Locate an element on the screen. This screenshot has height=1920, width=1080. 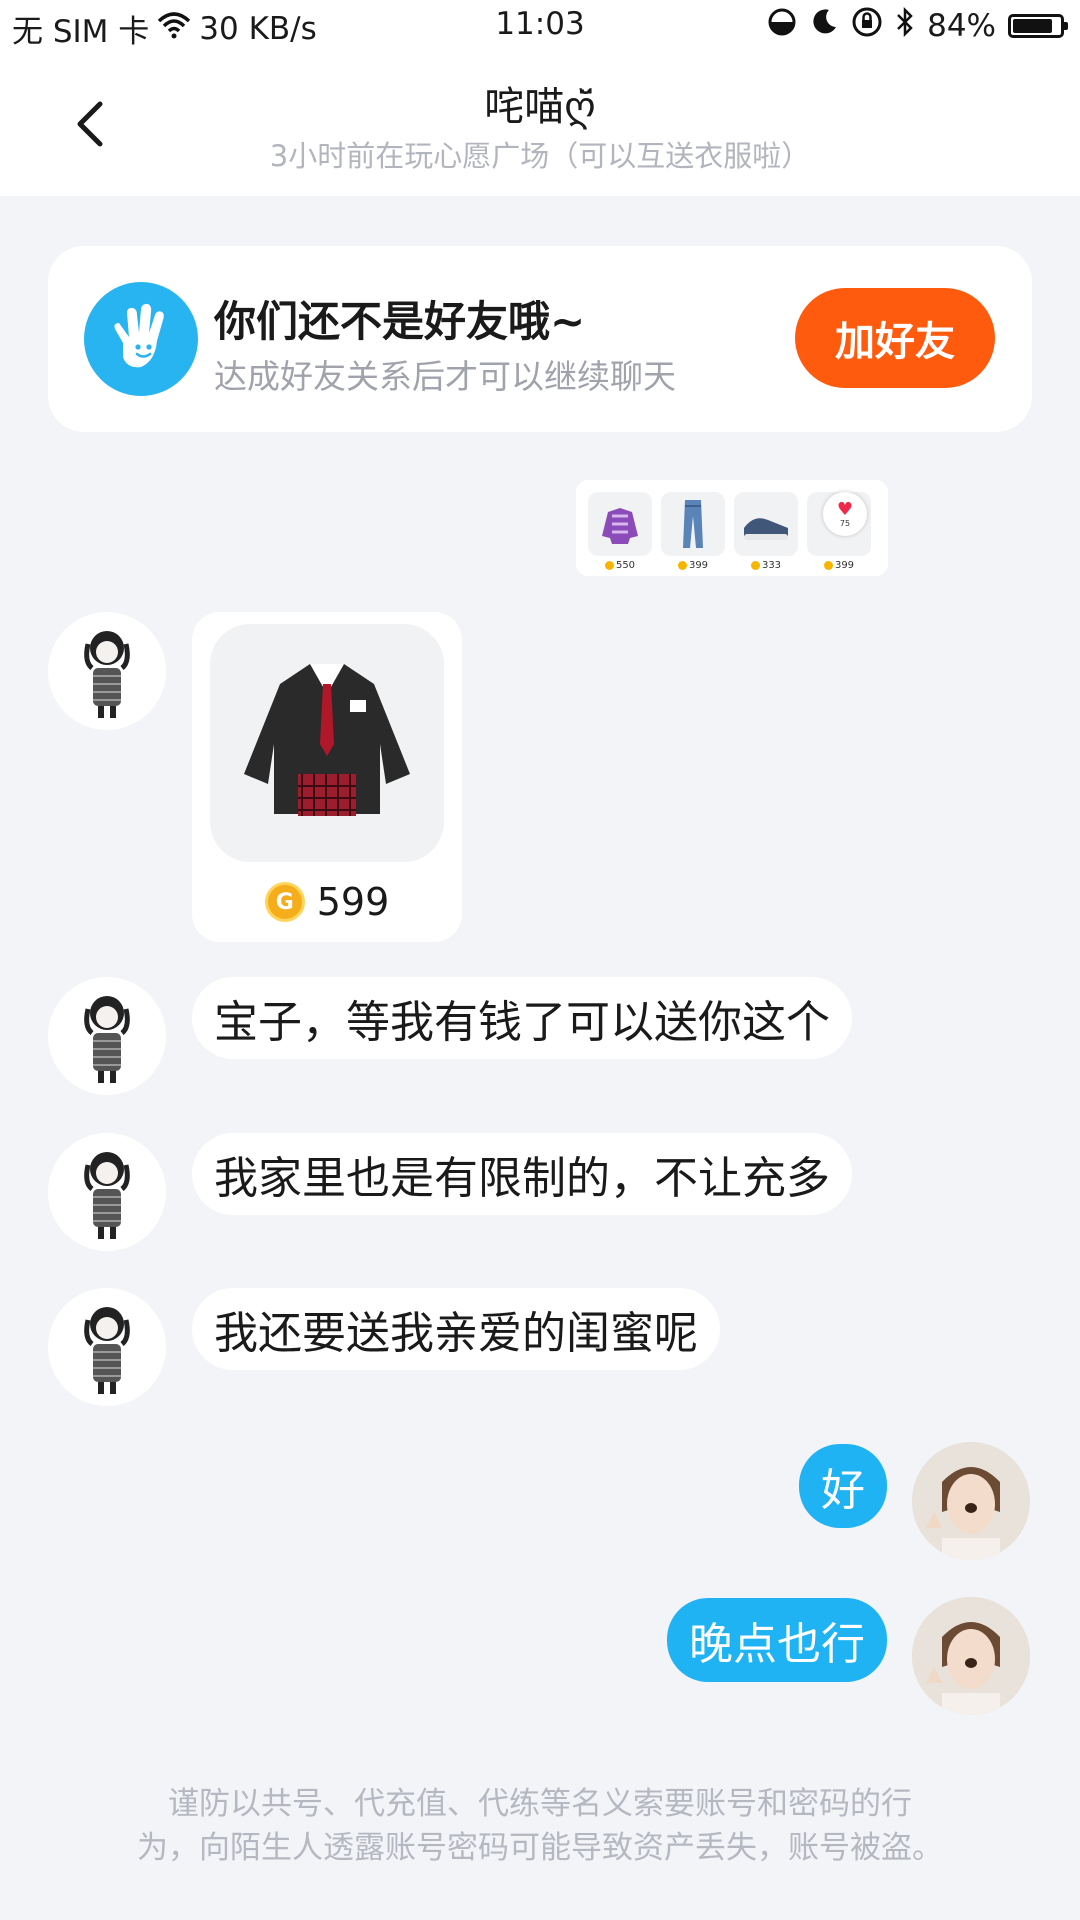
warning-line-1: 谨防以共号、代充值、代练等名义索要账号和密码的行 is located at coordinates (540, 1804).